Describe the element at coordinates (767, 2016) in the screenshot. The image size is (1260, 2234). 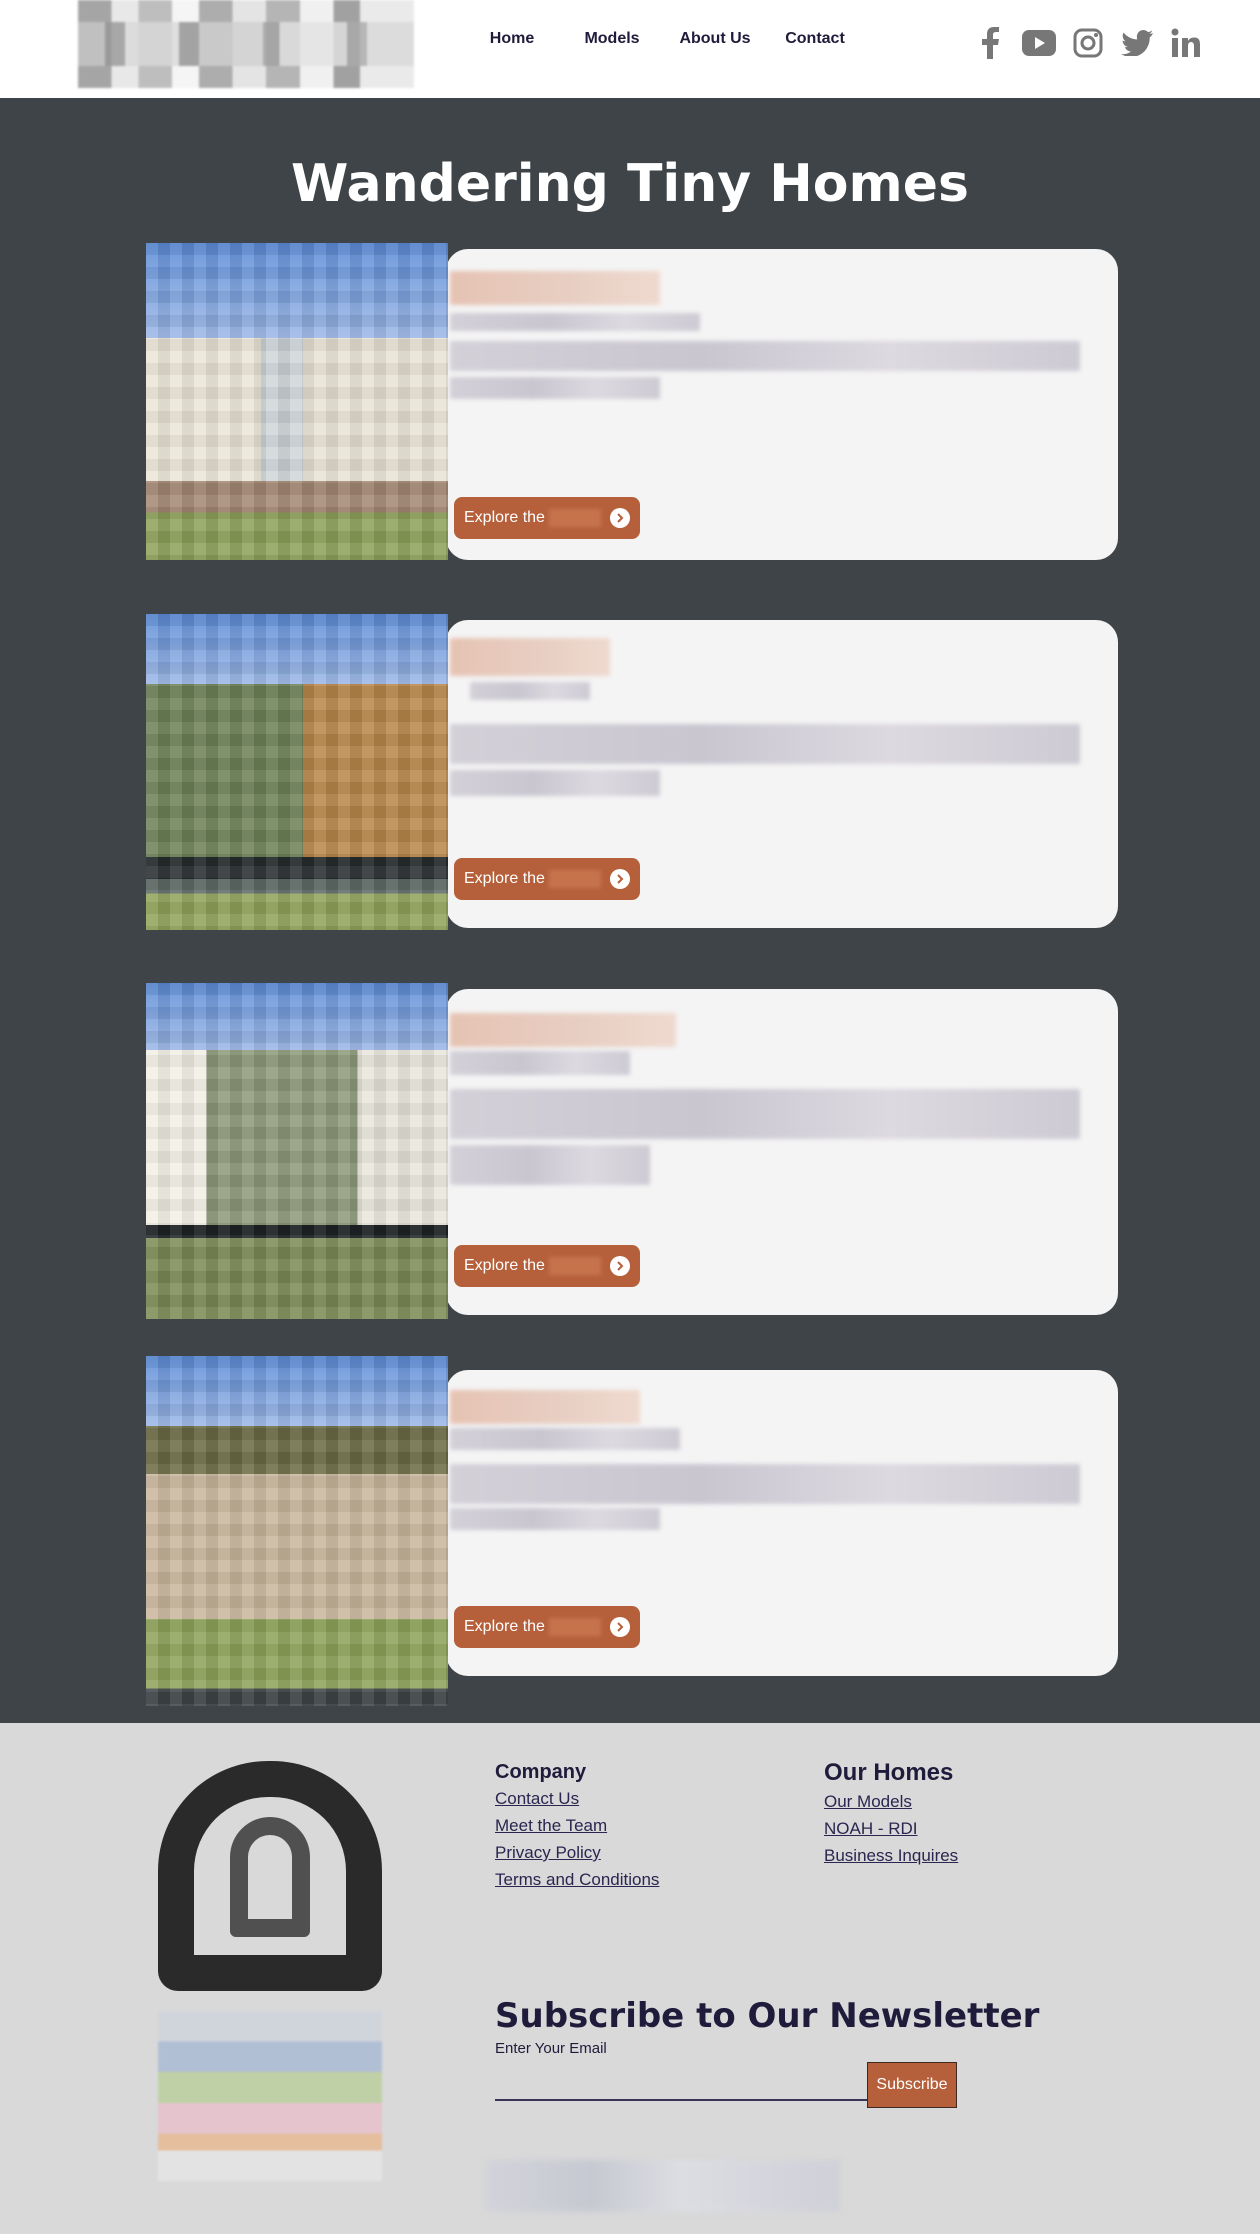
I see `newsletter-title: Subscribe to Our Newsletter` at that location.